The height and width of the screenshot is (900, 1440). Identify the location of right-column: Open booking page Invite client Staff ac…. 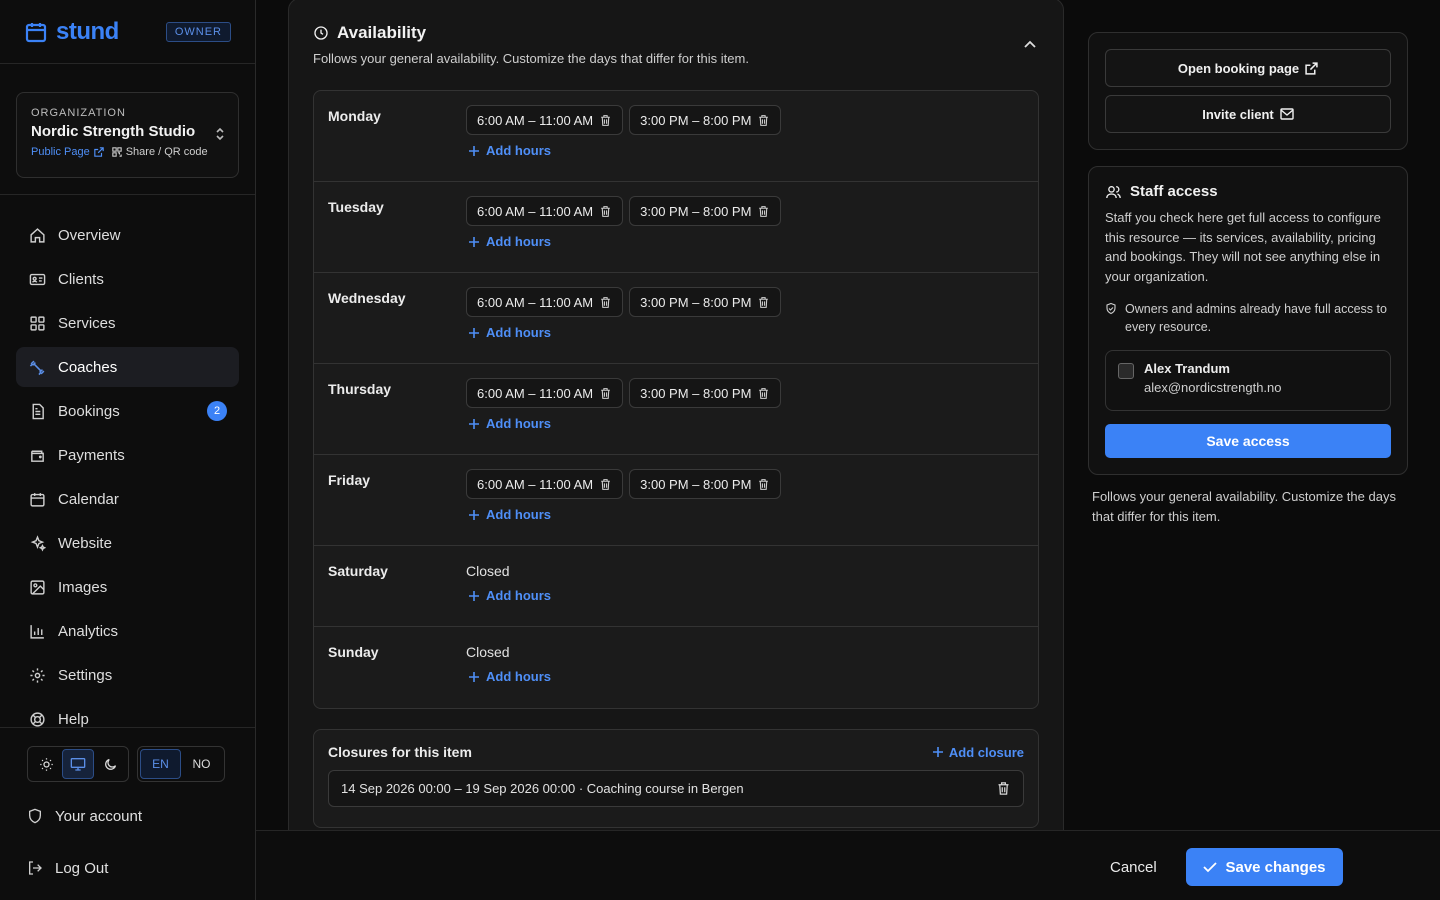
(1248, 279).